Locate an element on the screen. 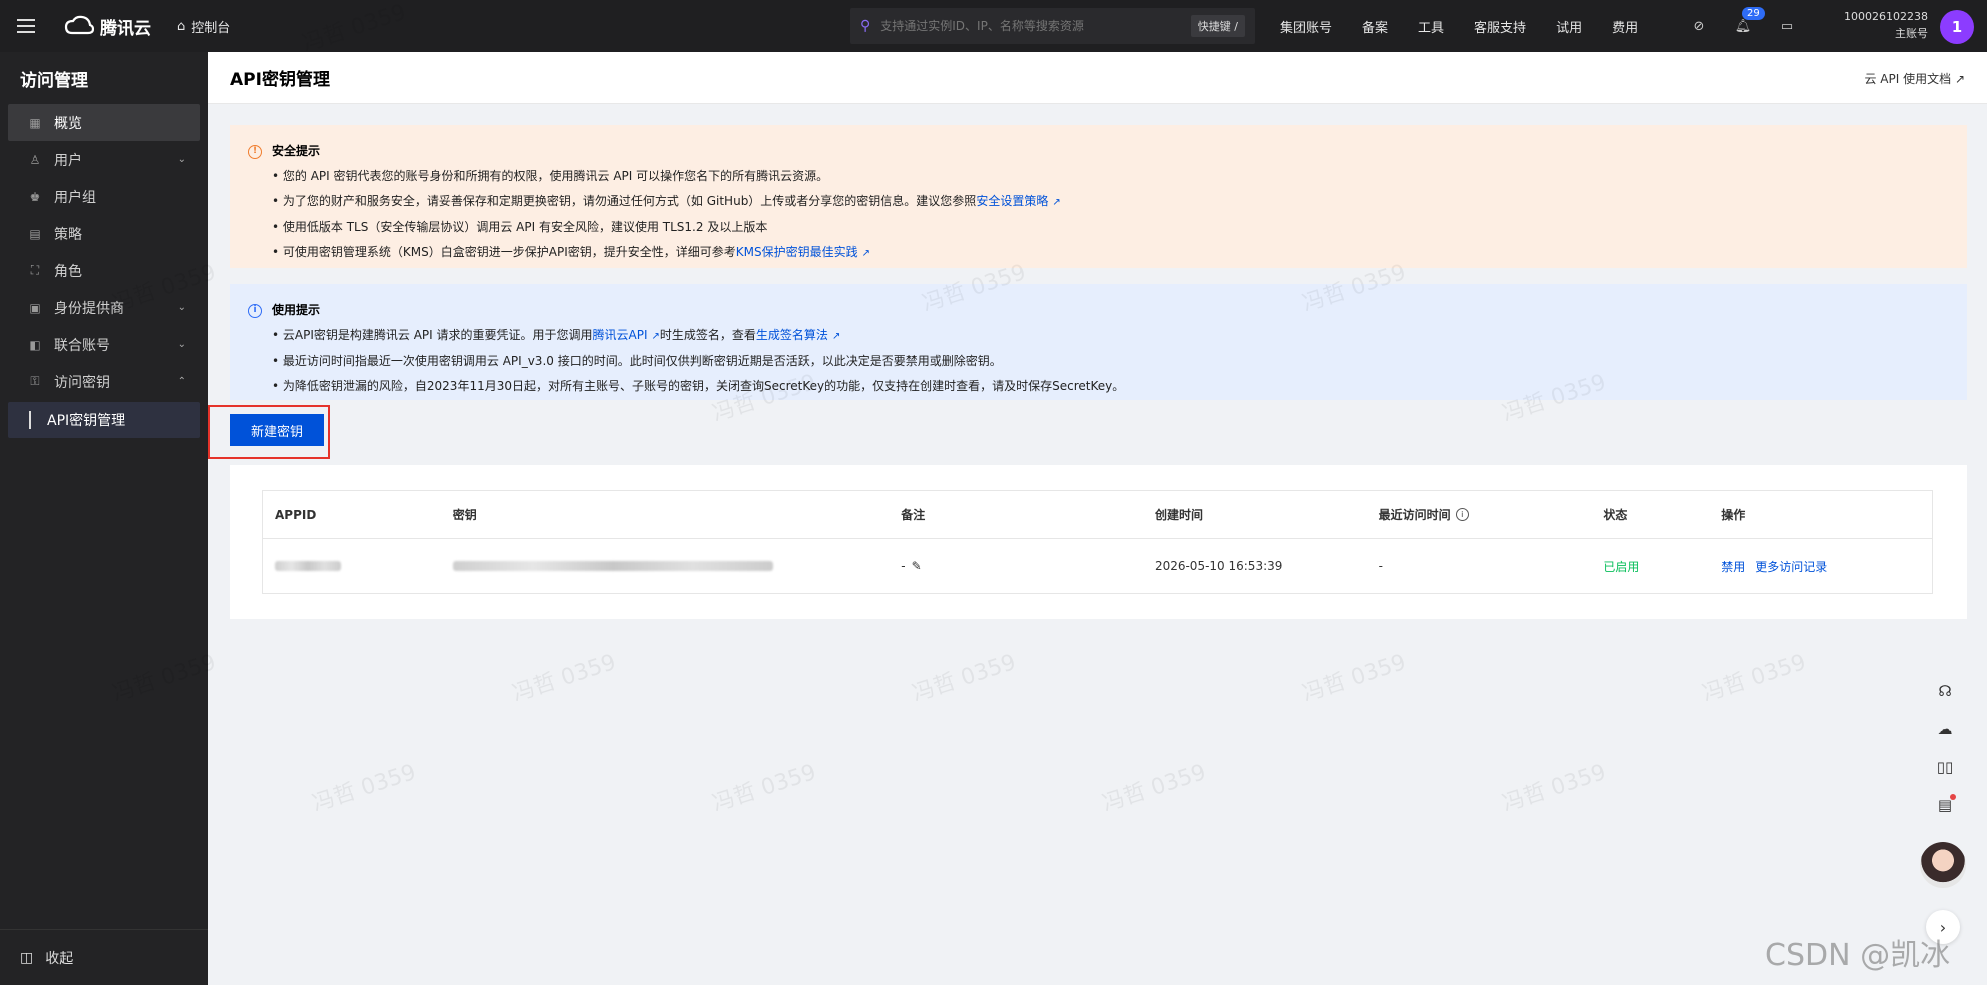 Image resolution: width=1987 pixels, height=985 pixels. actions-cell: 禁用 更多访问记录 is located at coordinates (1820, 566).